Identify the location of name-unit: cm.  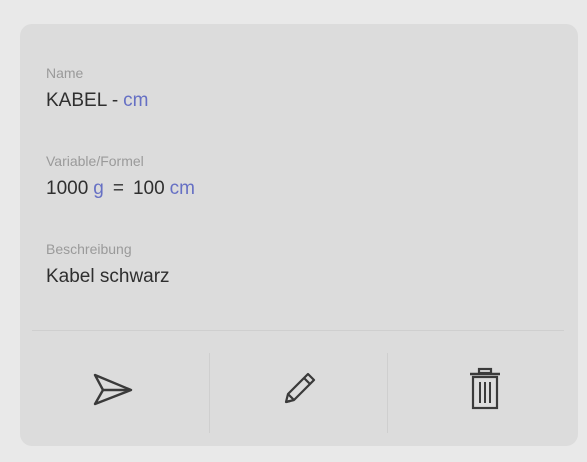
(136, 100).